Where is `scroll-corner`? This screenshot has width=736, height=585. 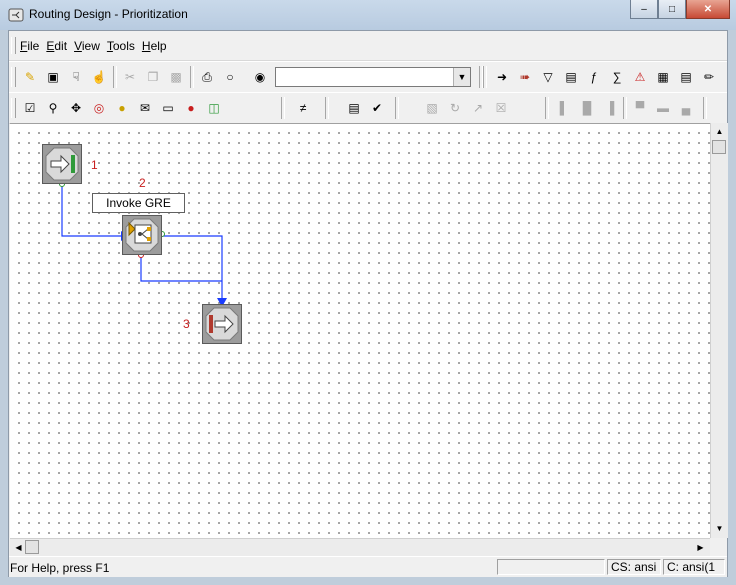
scroll-corner is located at coordinates (718, 546).